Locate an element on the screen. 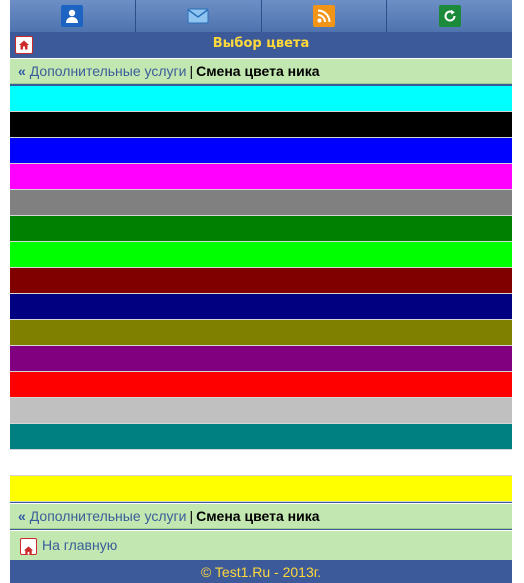  nav-profile-button is located at coordinates (73, 16).